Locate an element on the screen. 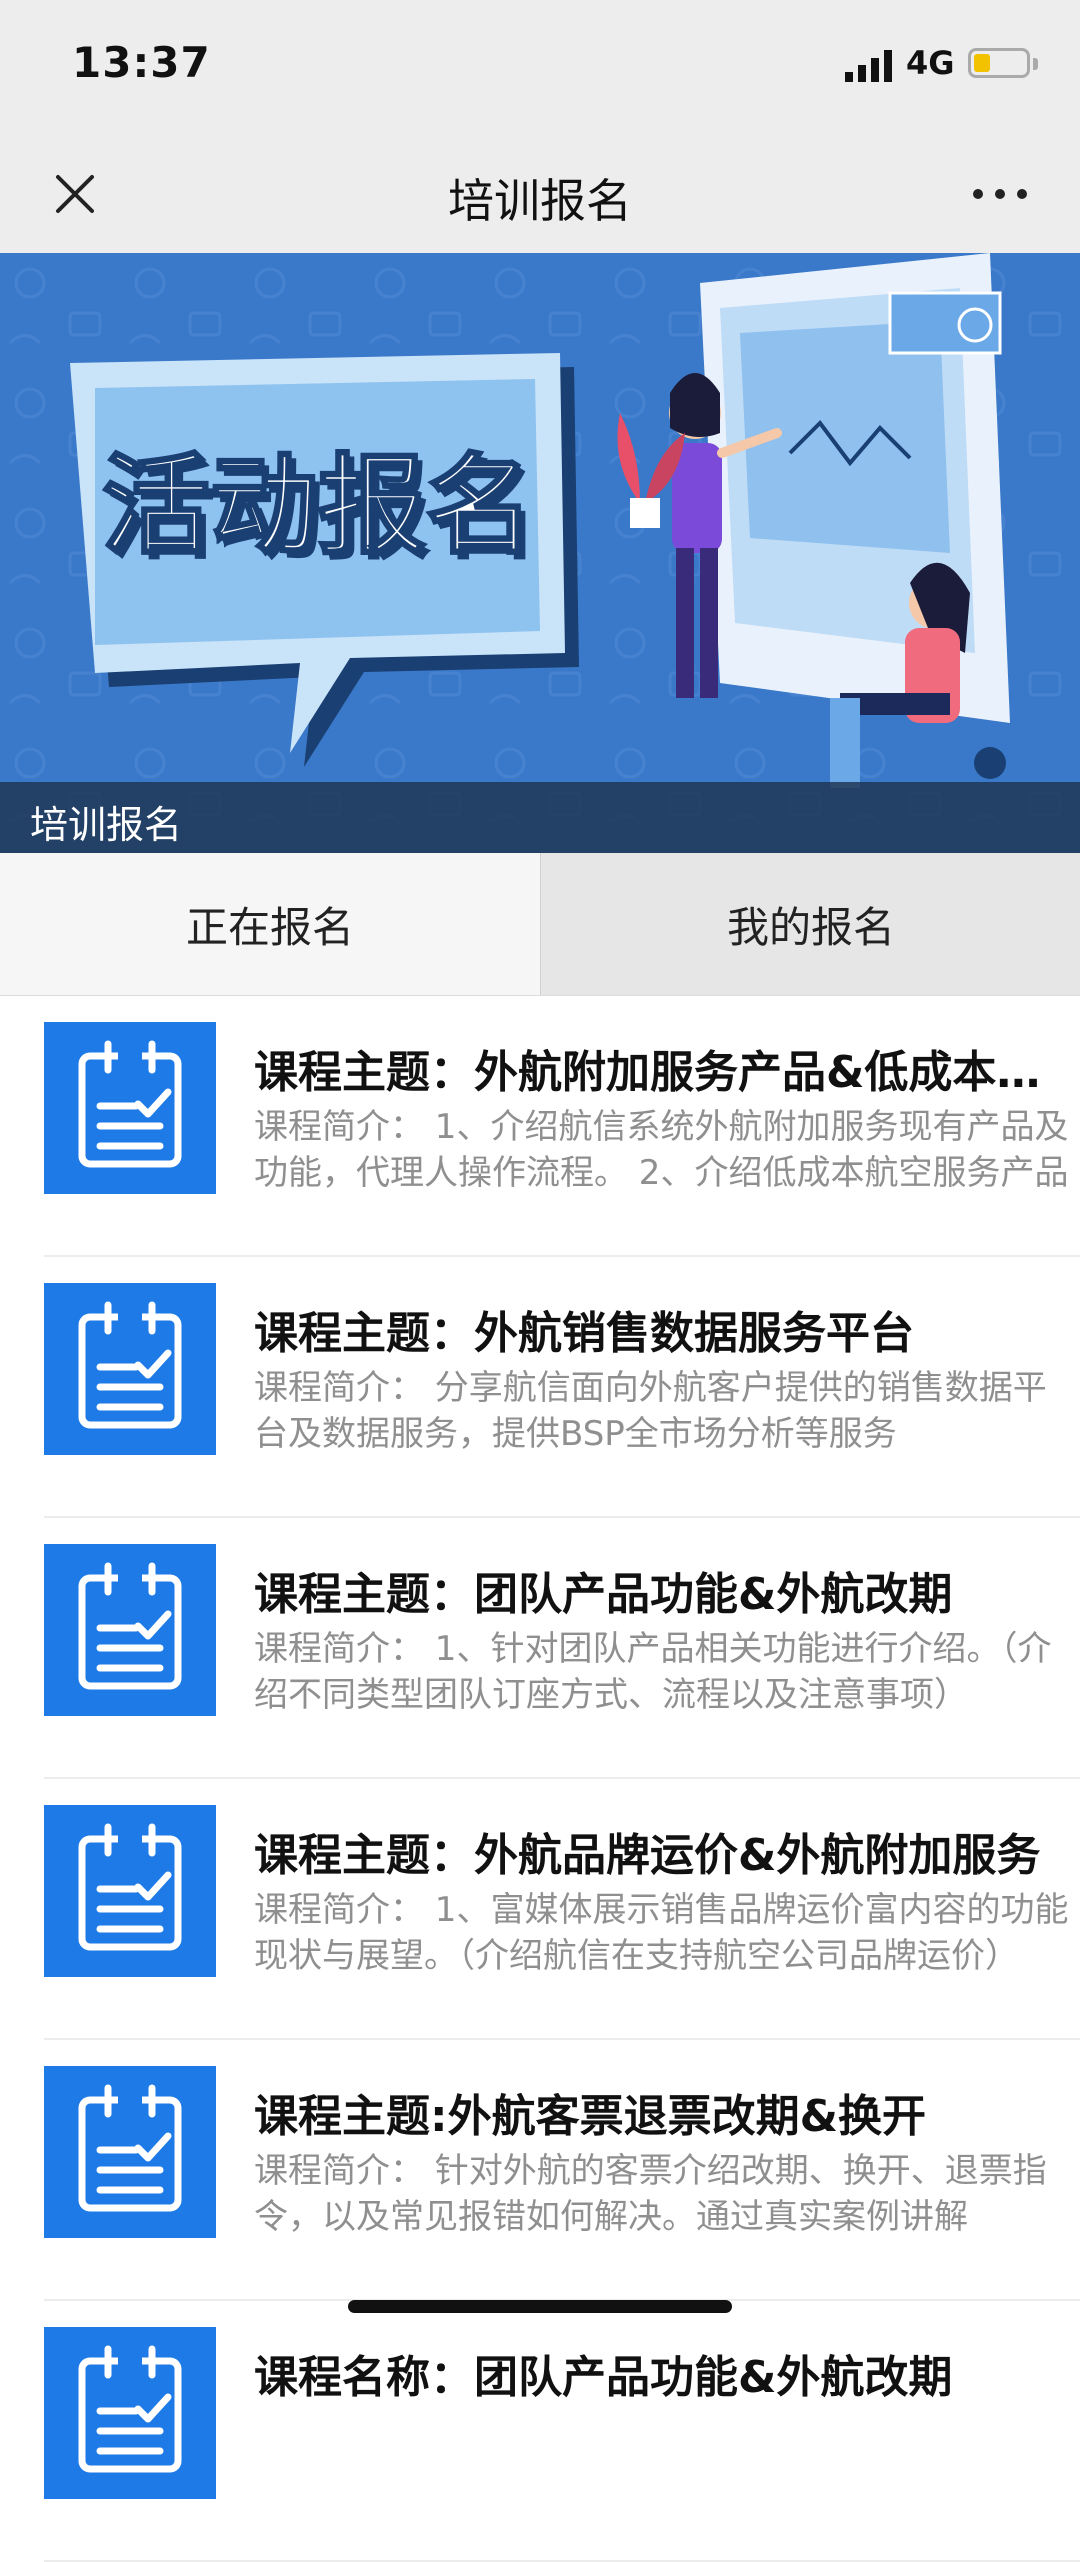 Image resolution: width=1080 pixels, height=2562 pixels. signal-icon is located at coordinates (868, 66).